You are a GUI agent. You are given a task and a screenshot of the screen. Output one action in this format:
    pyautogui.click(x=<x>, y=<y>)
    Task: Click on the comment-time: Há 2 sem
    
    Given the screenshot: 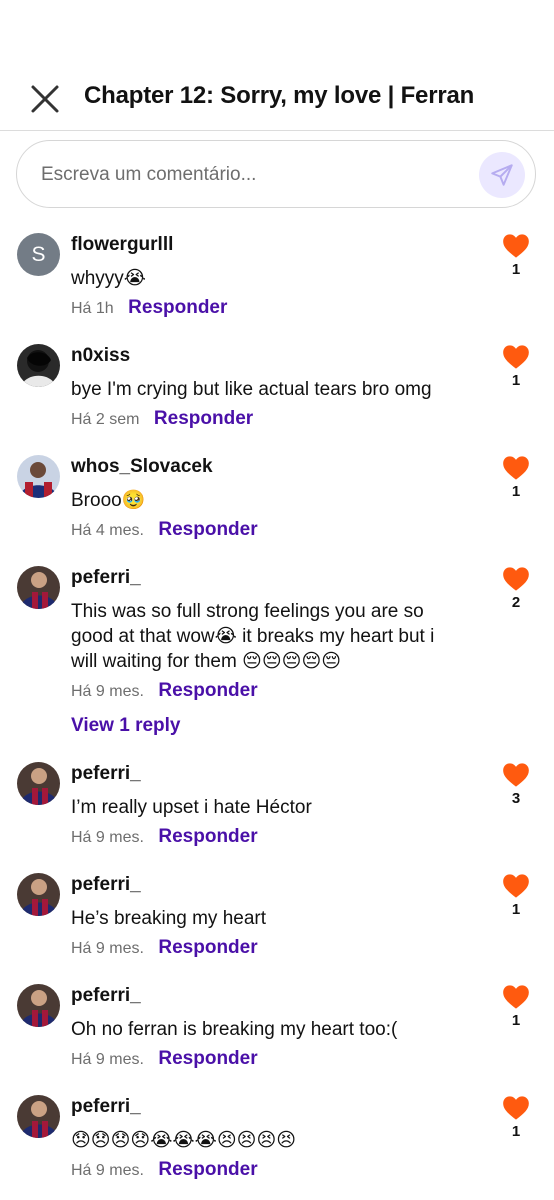 What is the action you would take?
    pyautogui.click(x=105, y=419)
    